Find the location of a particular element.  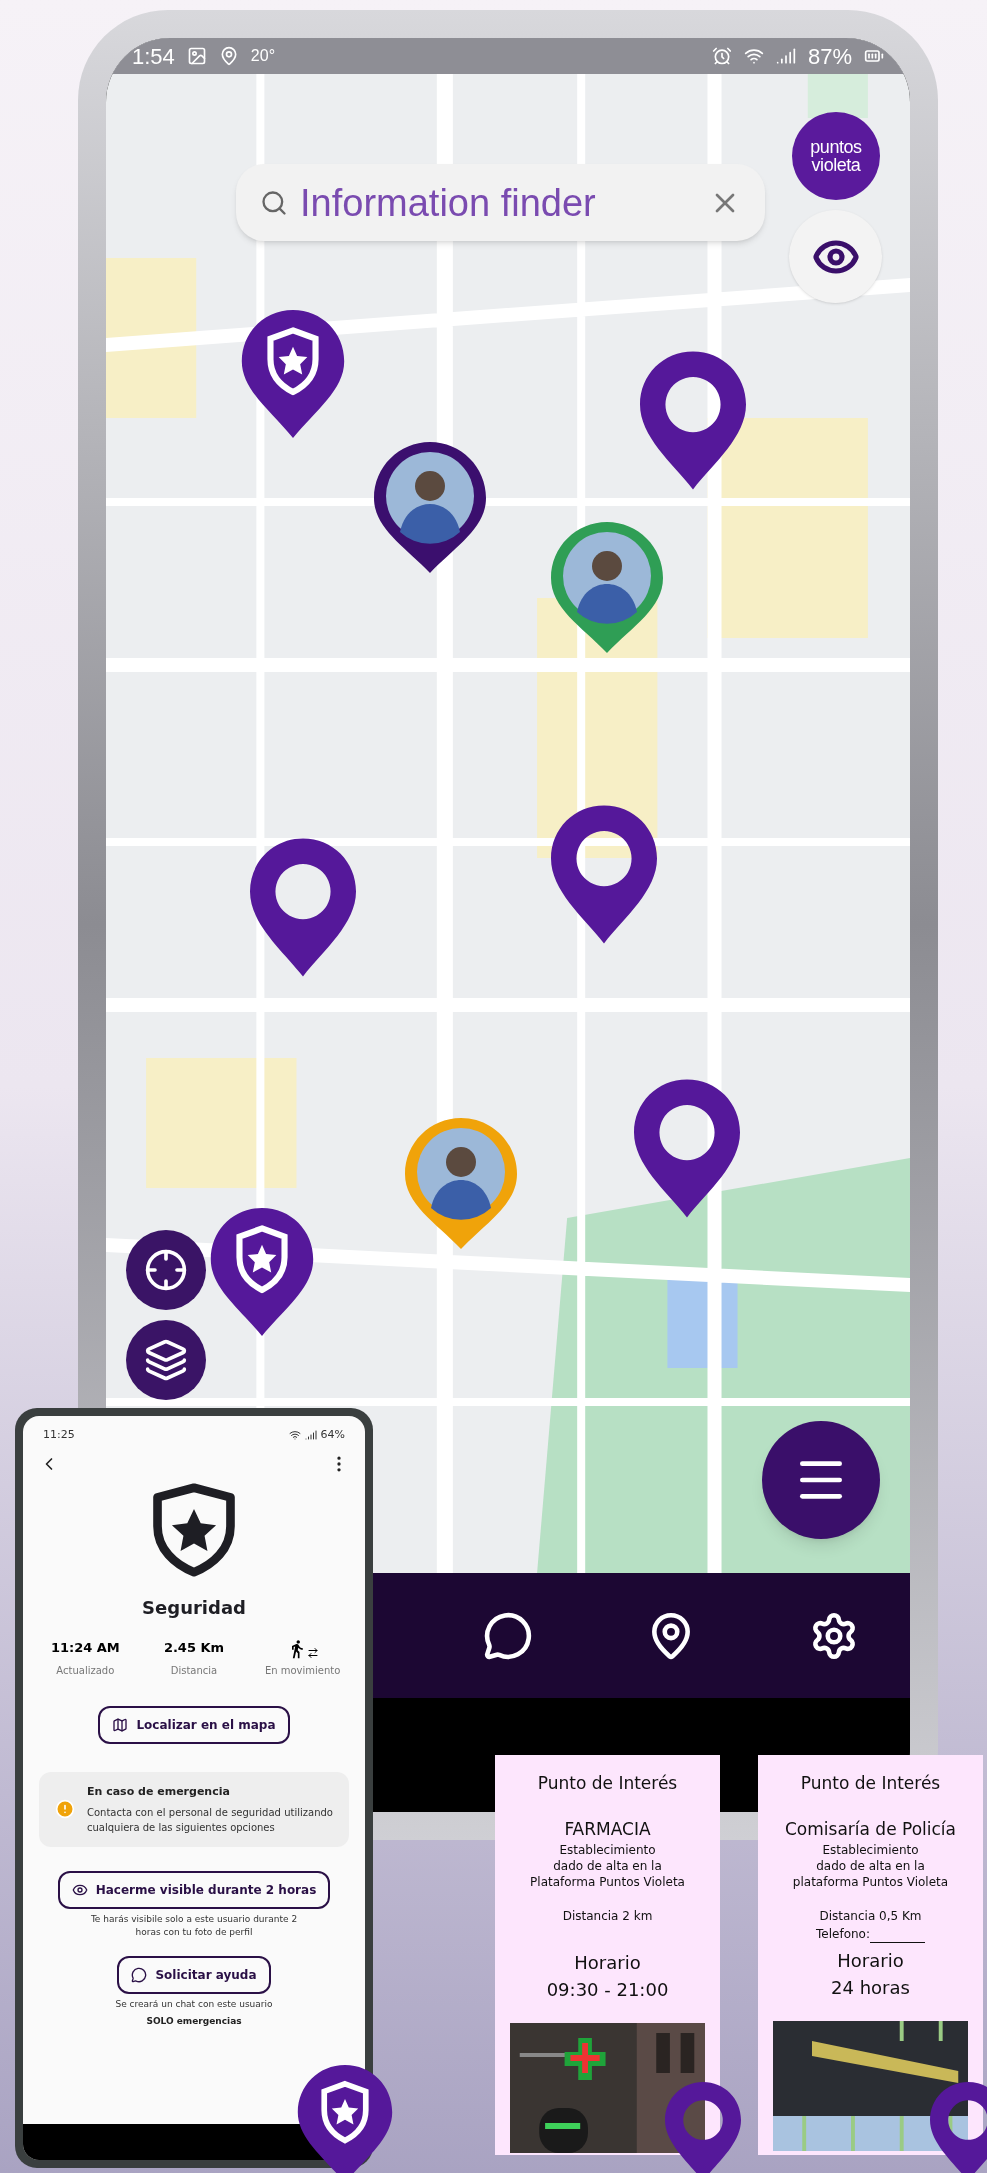

request-help-button: Solicitar ayuda is located at coordinates (194, 1974).